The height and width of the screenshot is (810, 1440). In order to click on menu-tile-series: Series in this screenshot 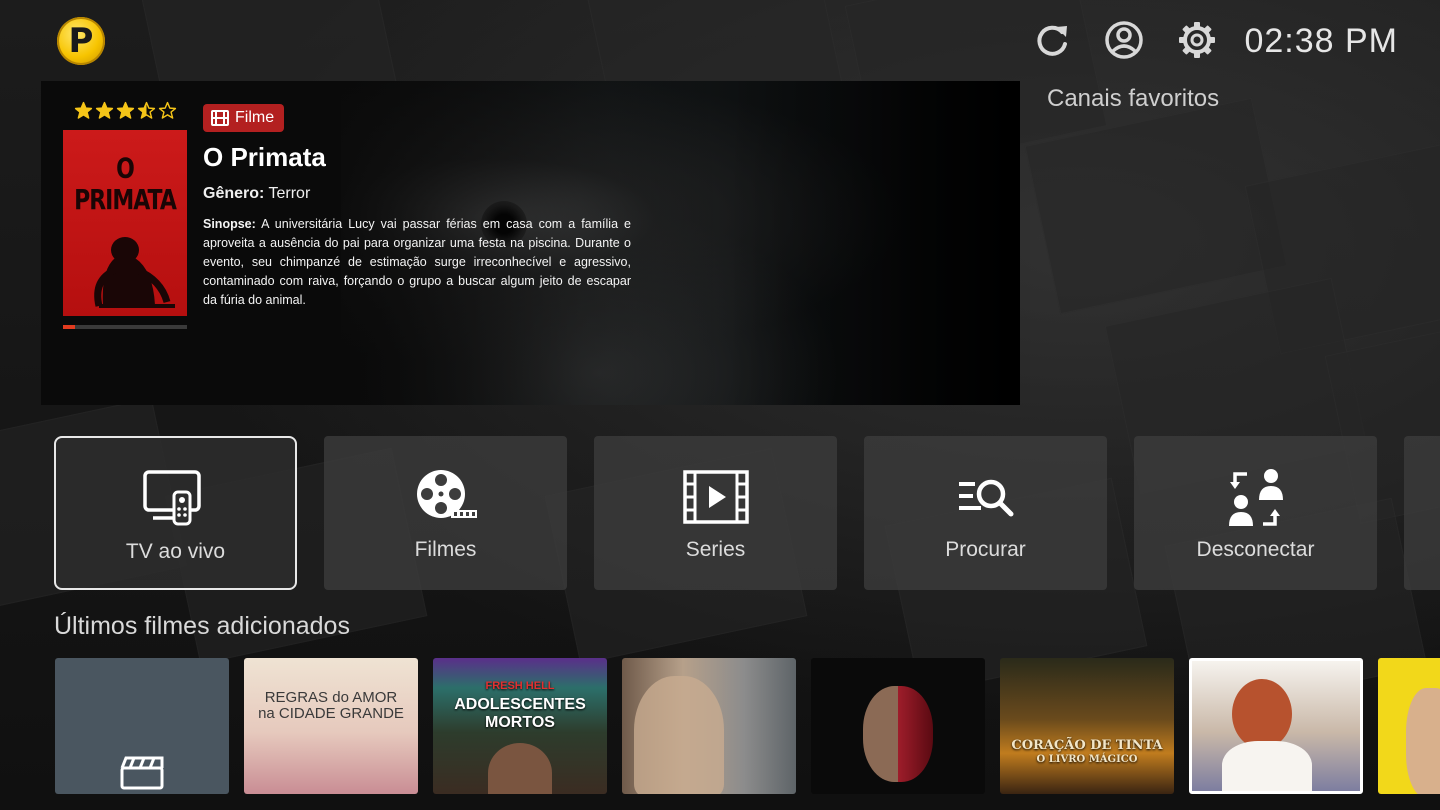, I will do `click(715, 513)`.